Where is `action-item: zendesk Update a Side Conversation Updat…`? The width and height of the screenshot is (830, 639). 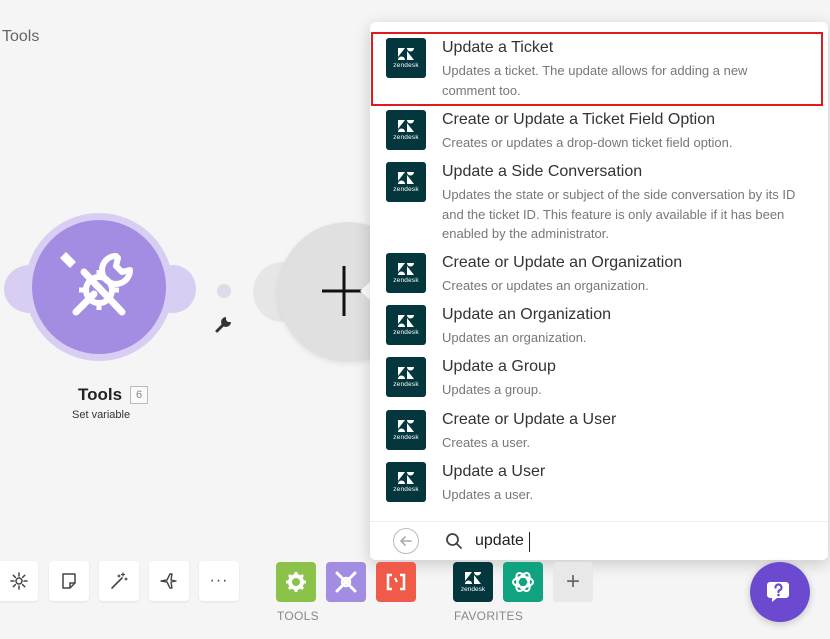
action-item: zendesk Update a Side Conversation Updat… is located at coordinates (599, 203).